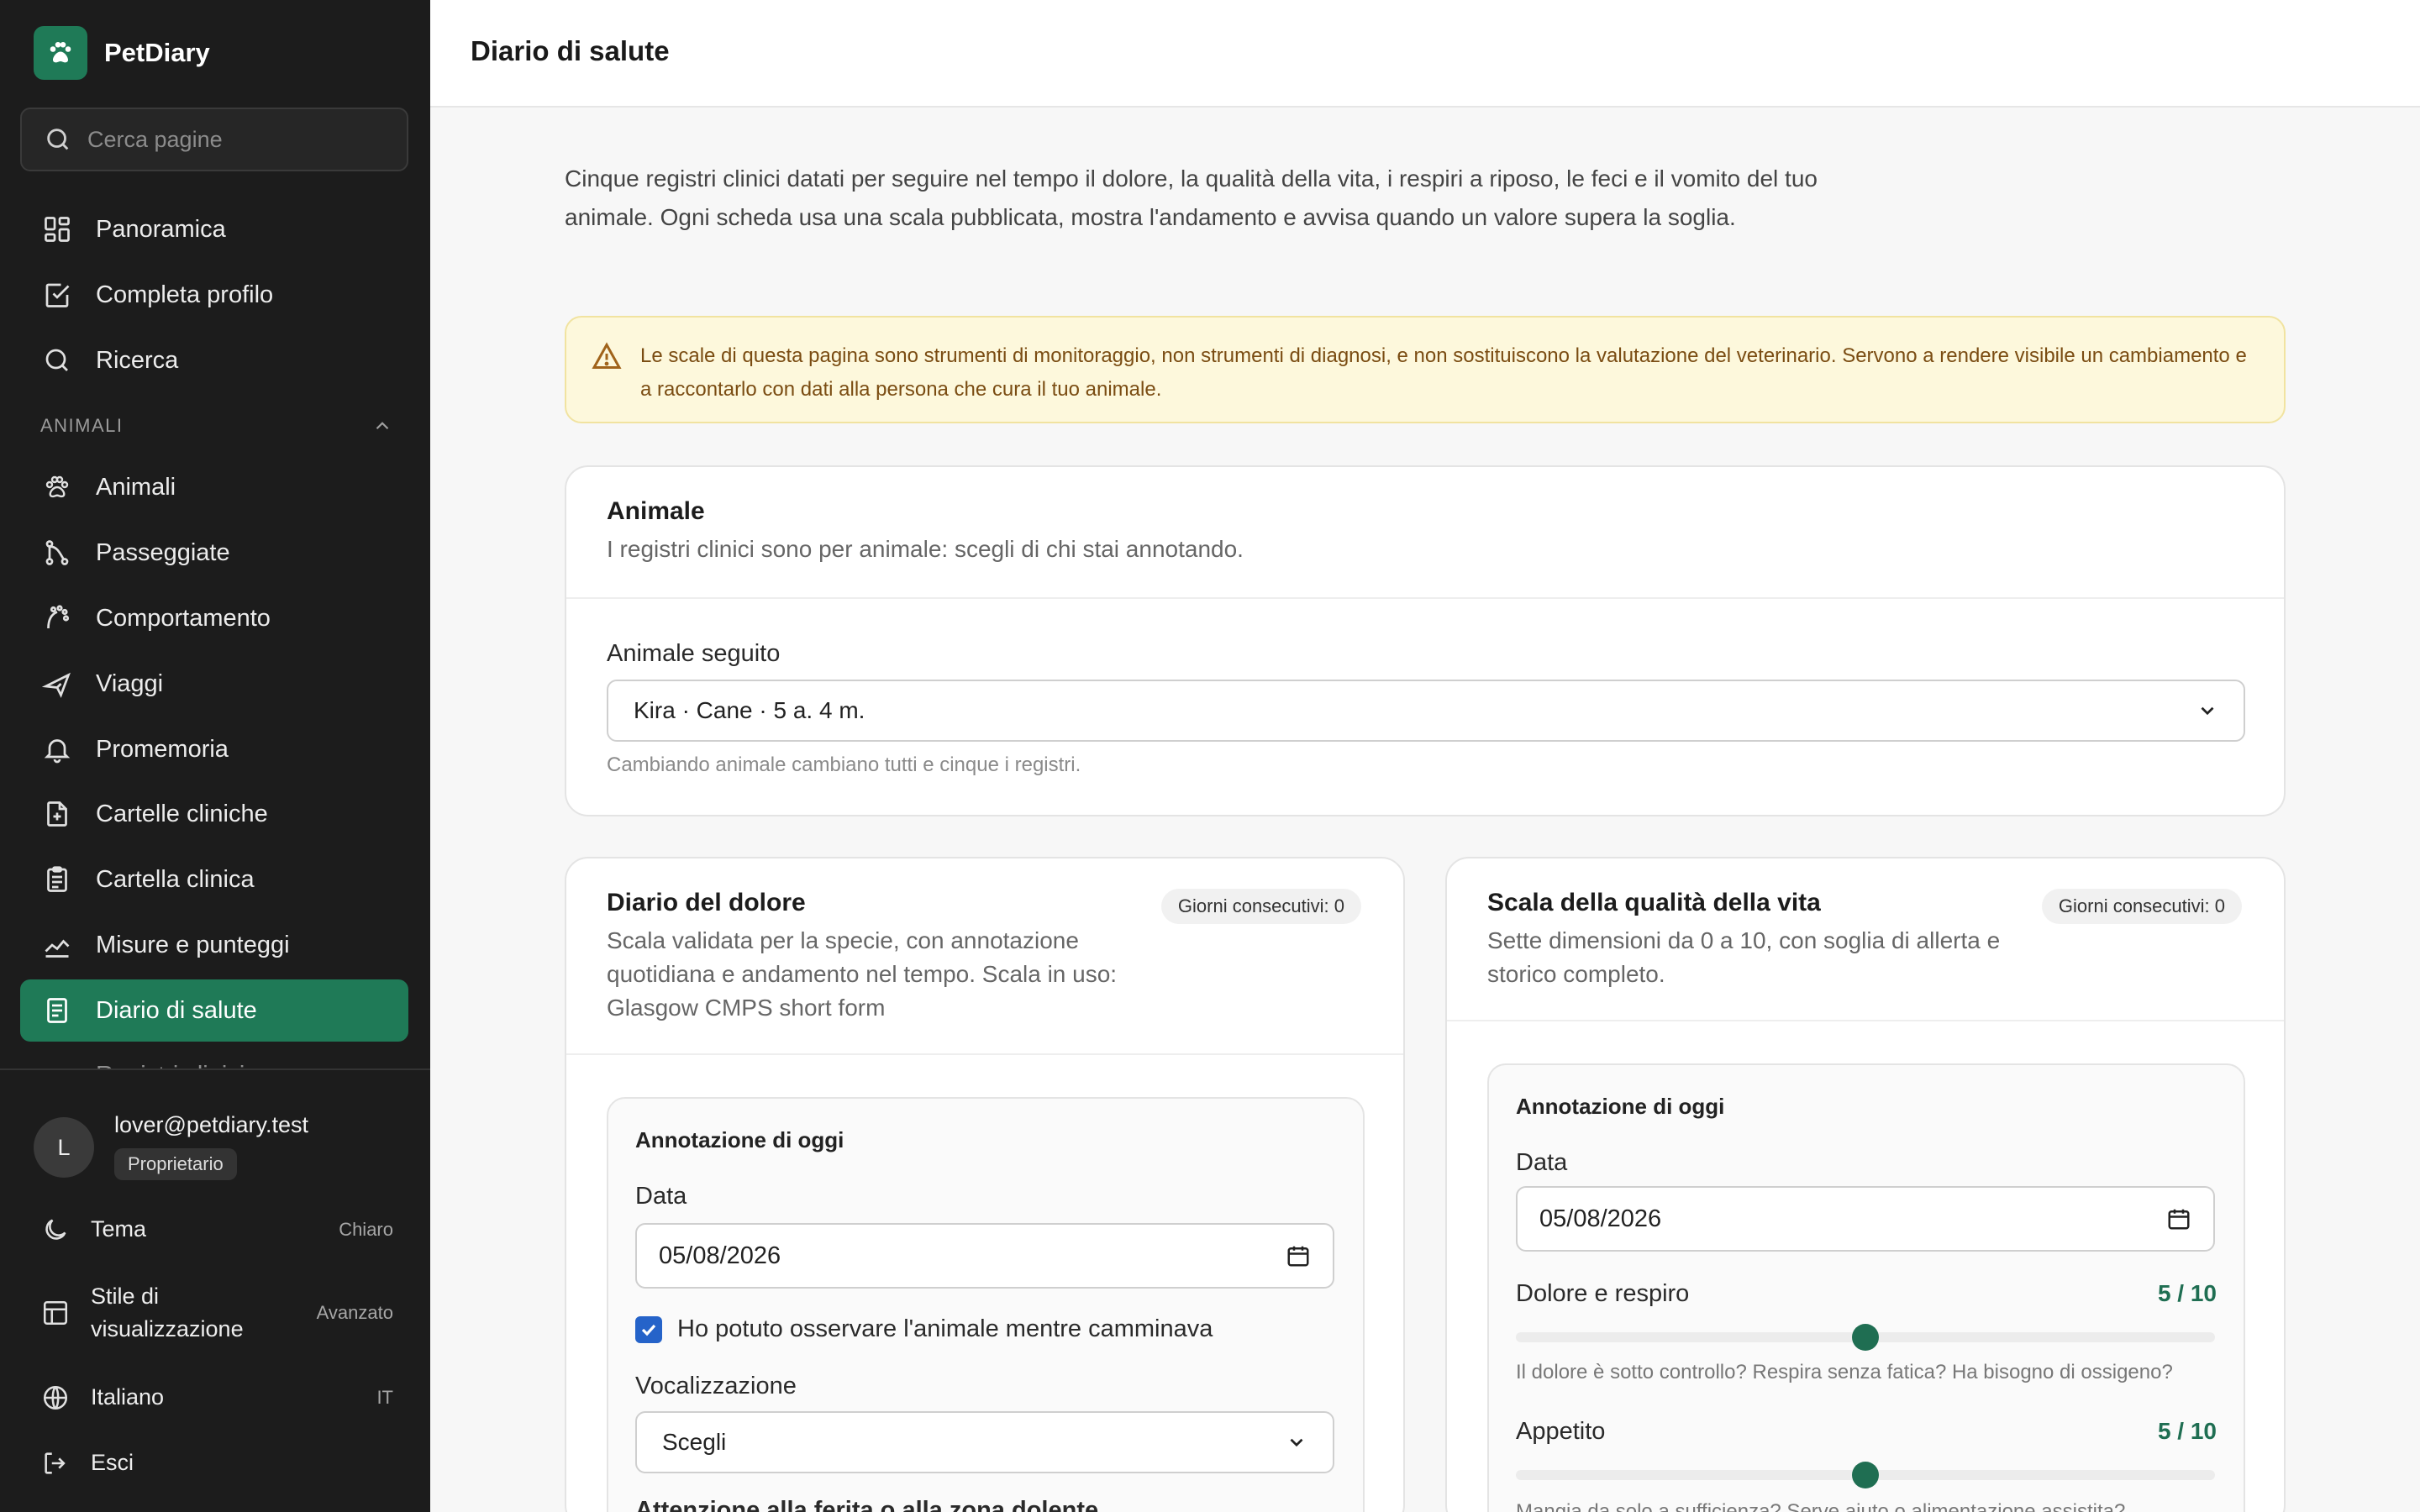 Image resolution: width=2420 pixels, height=1512 pixels. What do you see at coordinates (214, 487) in the screenshot?
I see `nav-item-animali: Animali` at bounding box center [214, 487].